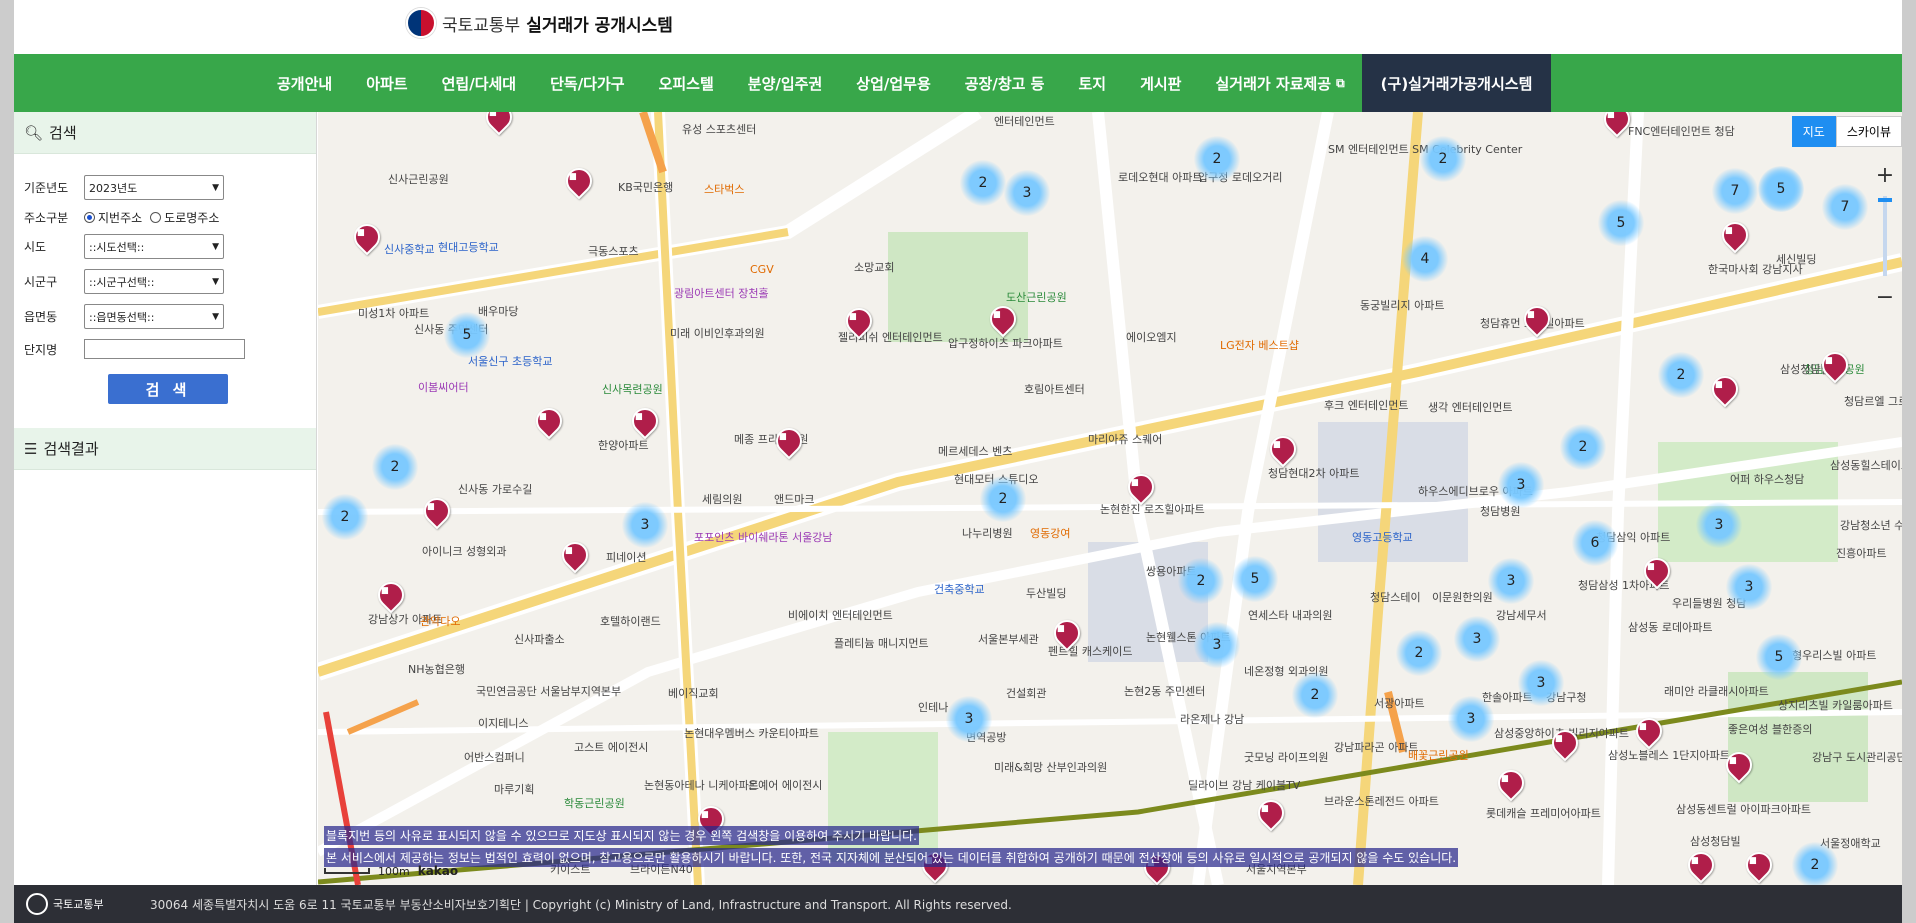  I want to click on nav-item-guide: 공개안내, so click(304, 83).